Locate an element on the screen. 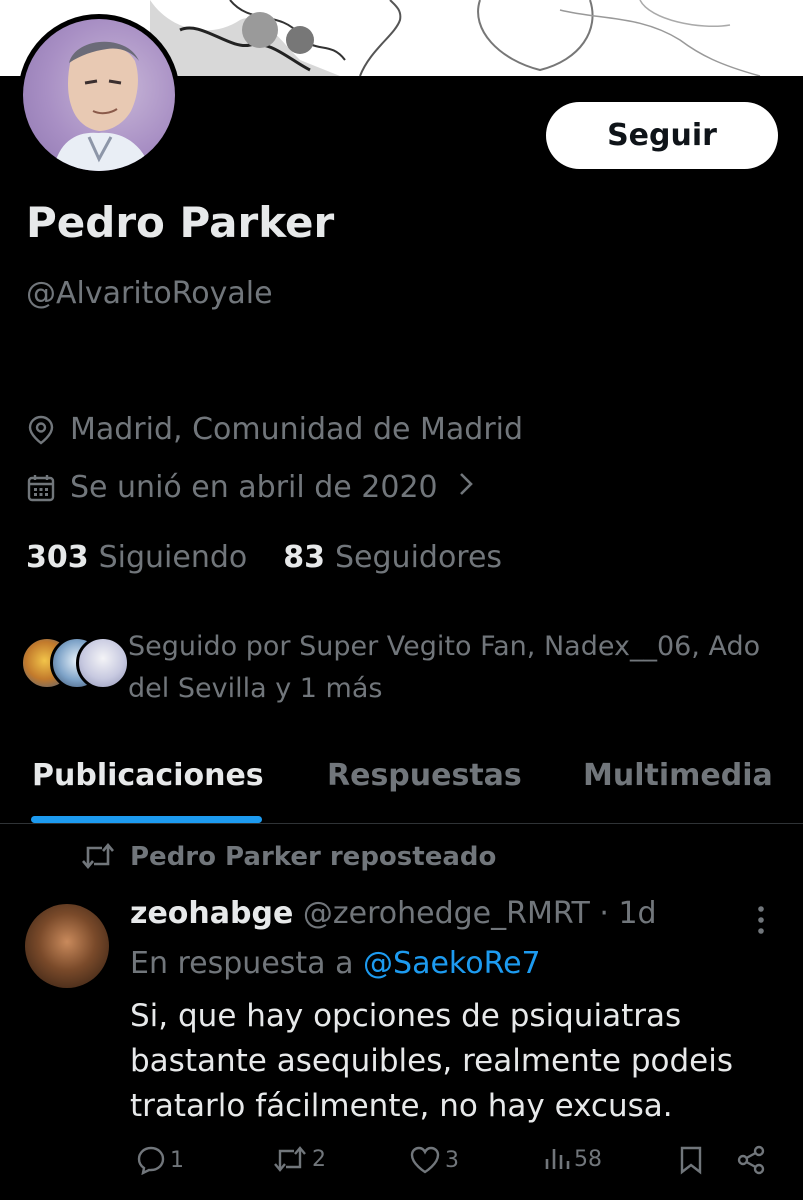  like-button: 3 is located at coordinates (432, 1160).